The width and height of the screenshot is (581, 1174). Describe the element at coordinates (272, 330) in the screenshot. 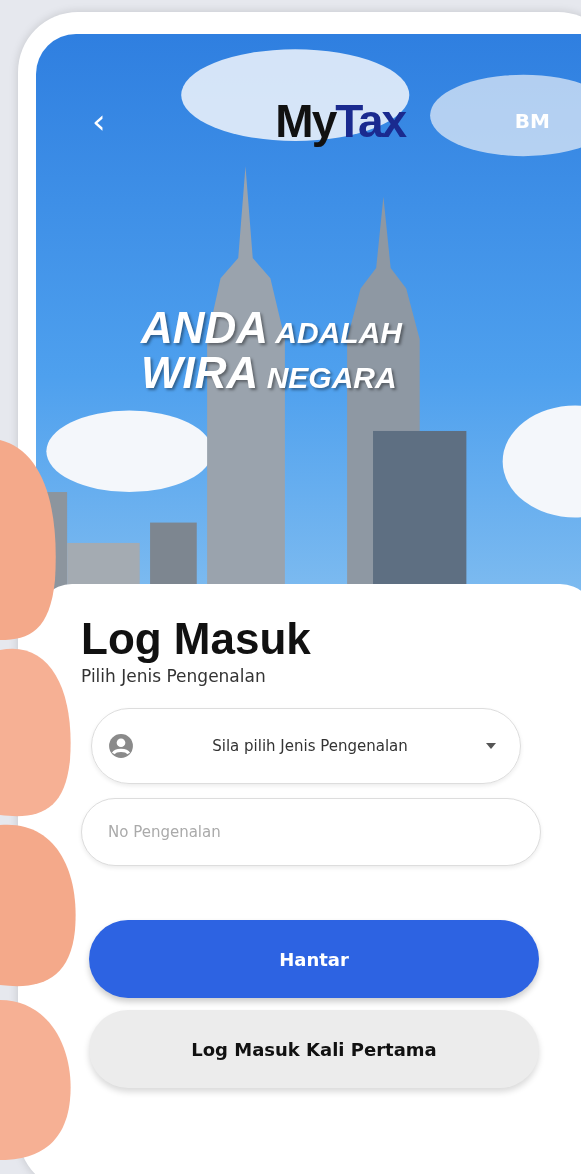

I see `banner-slogan: ANDA ADALAH` at that location.